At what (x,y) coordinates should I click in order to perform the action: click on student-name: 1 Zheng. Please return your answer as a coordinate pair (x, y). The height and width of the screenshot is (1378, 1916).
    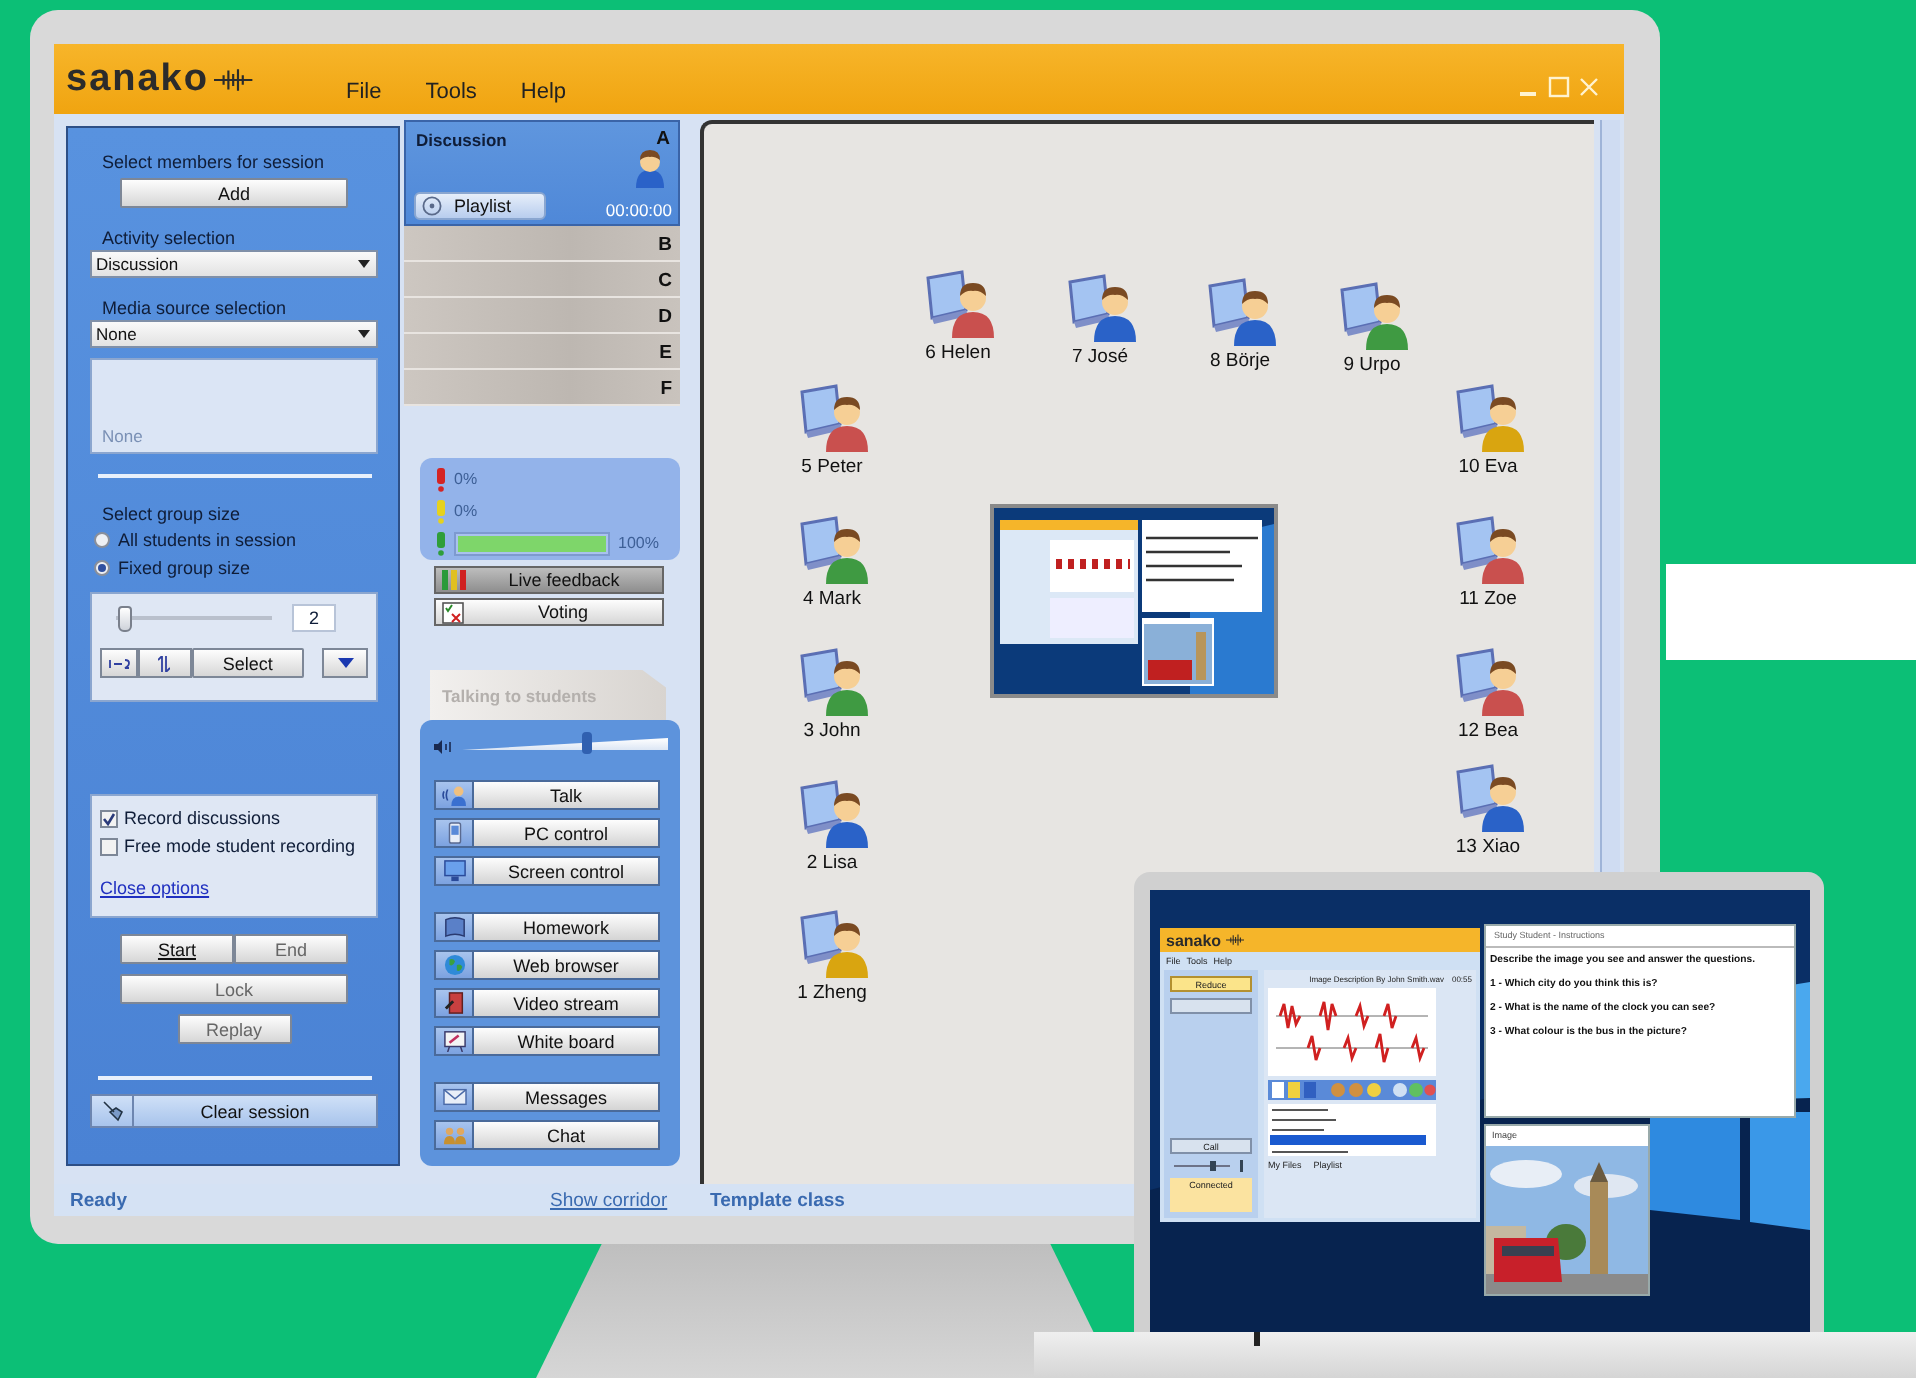
    Looking at the image, I should click on (832, 993).